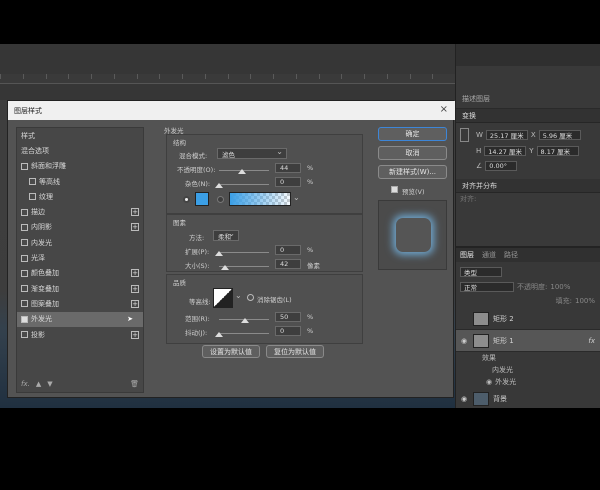 This screenshot has width=600, height=490. Describe the element at coordinates (231, 110) in the screenshot. I see `dialog-titlebar: 图层样式 ×` at that location.